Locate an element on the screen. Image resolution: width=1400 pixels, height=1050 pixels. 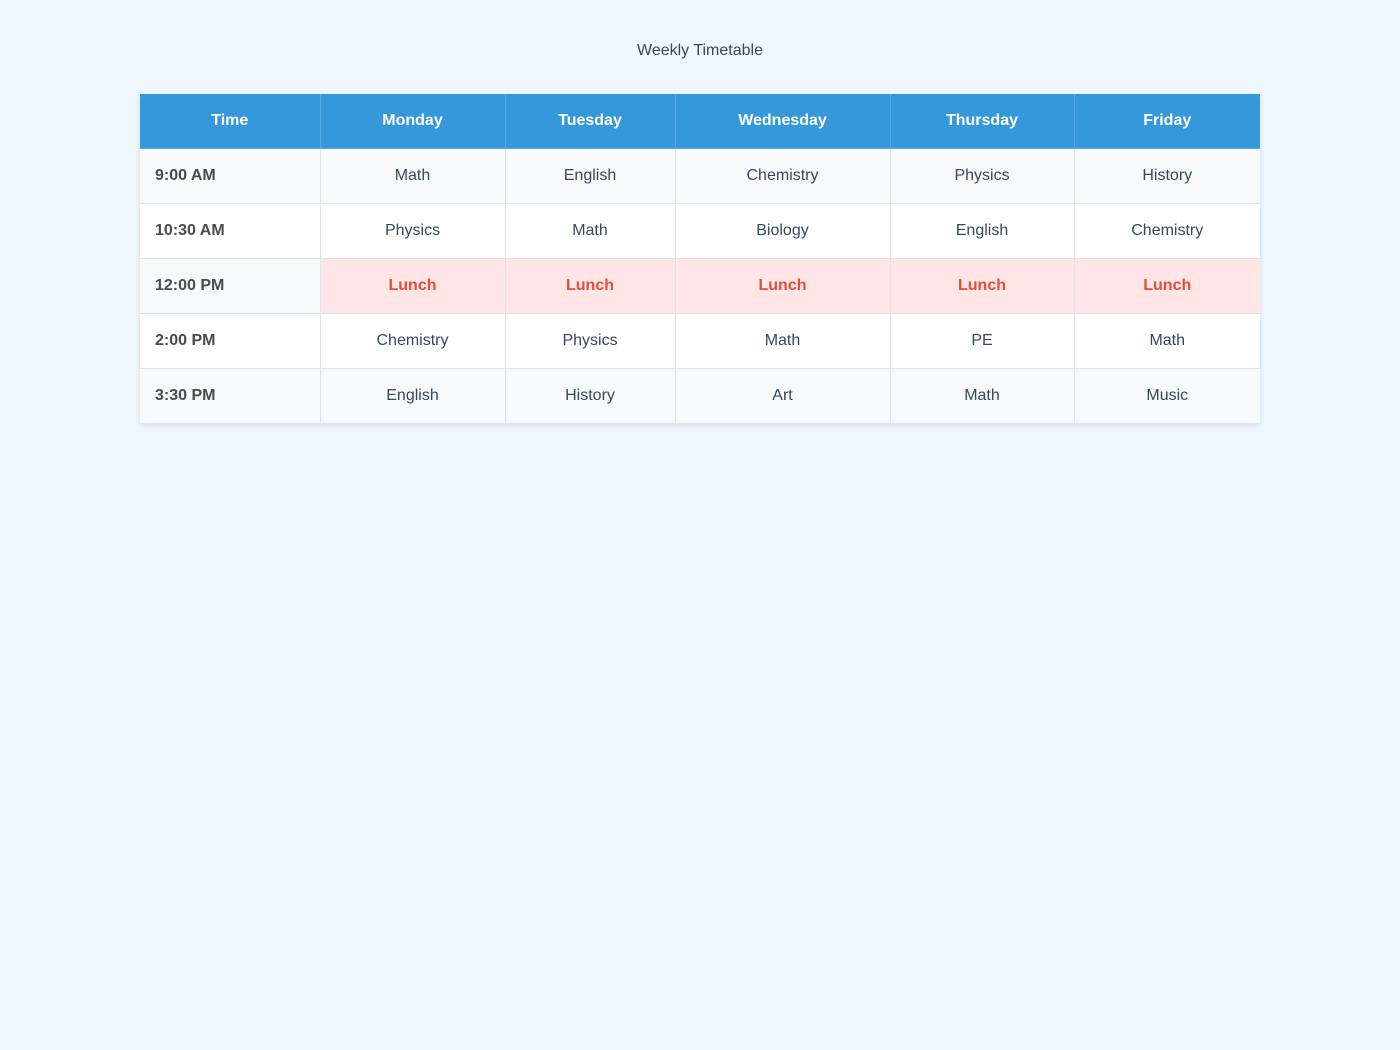
column-header-time: Time is located at coordinates (230, 121).